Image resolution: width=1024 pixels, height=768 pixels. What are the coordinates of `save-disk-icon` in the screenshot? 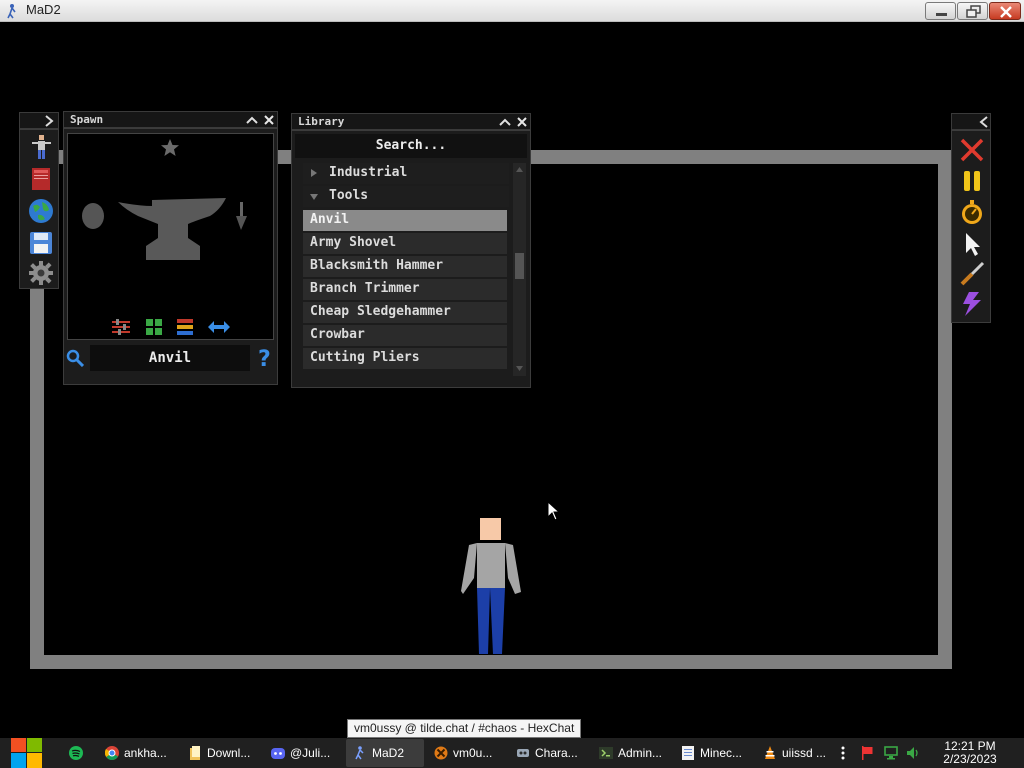 It's located at (41, 243).